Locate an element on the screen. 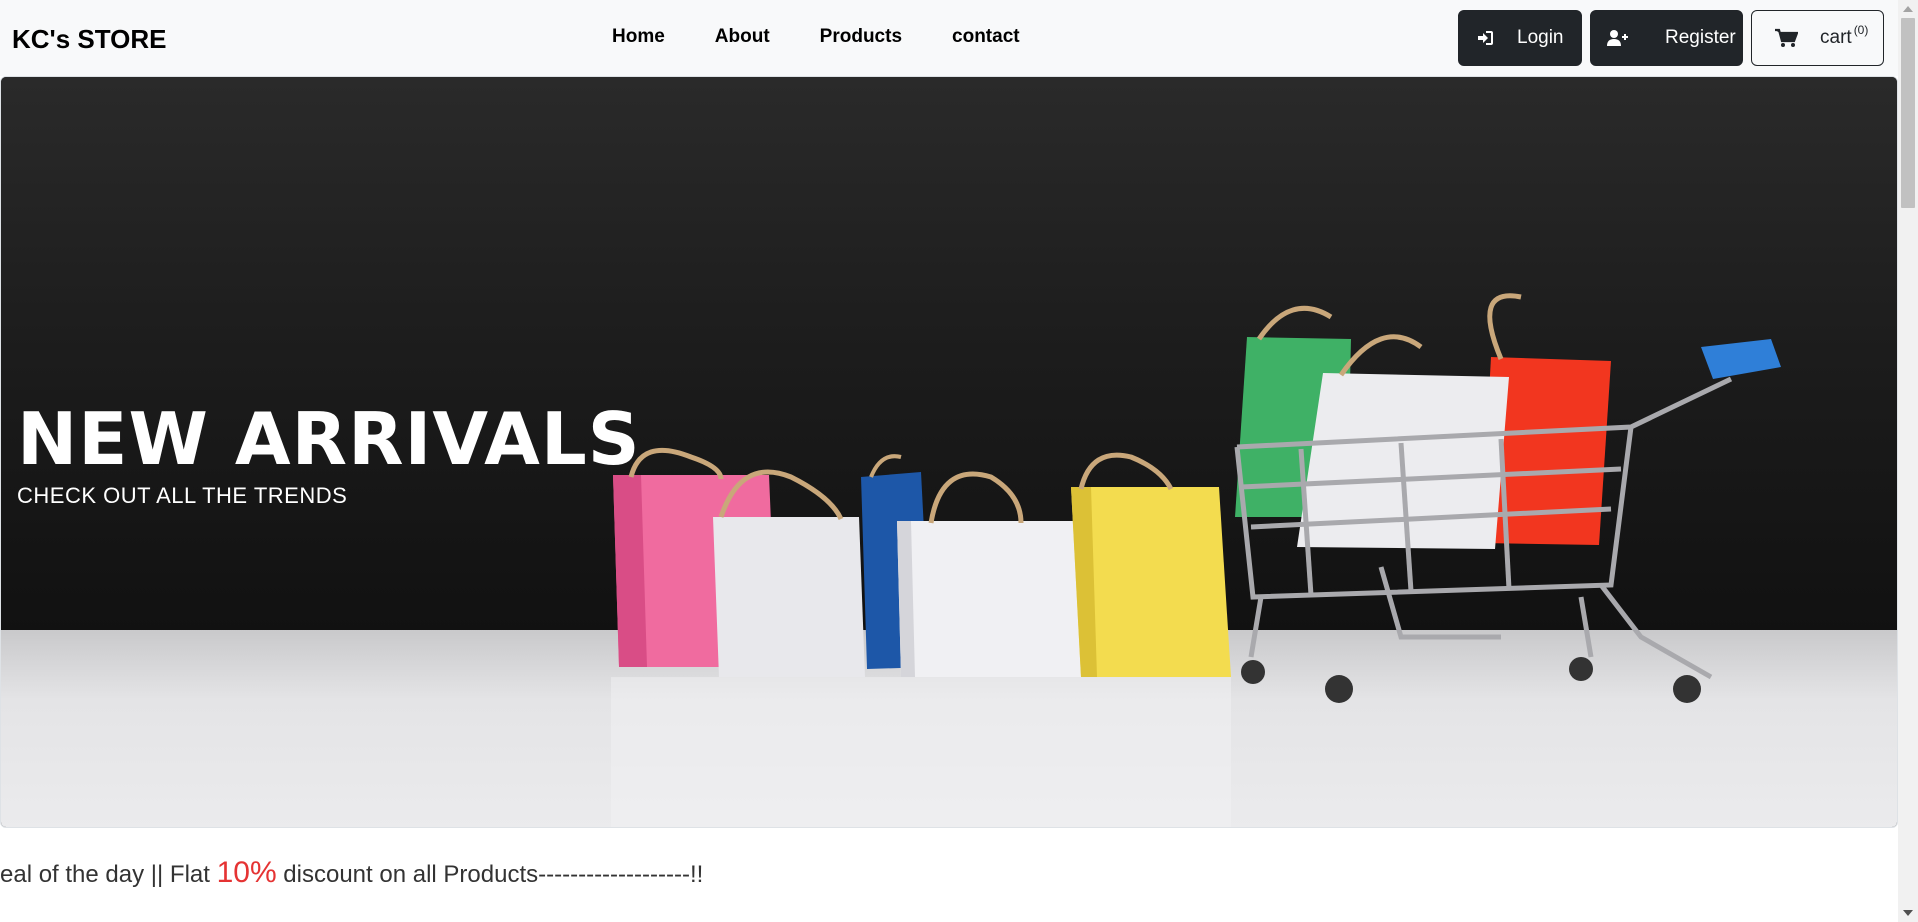  shopping-cart-icon is located at coordinates (1786, 38).